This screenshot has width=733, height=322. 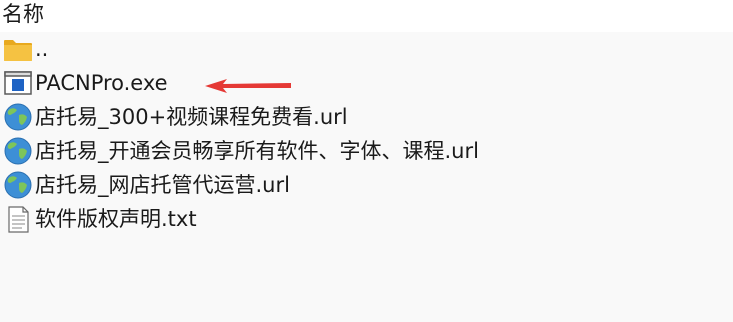 What do you see at coordinates (366, 83) in the screenshot?
I see `list-item-exe: PACNPro.exe` at bounding box center [366, 83].